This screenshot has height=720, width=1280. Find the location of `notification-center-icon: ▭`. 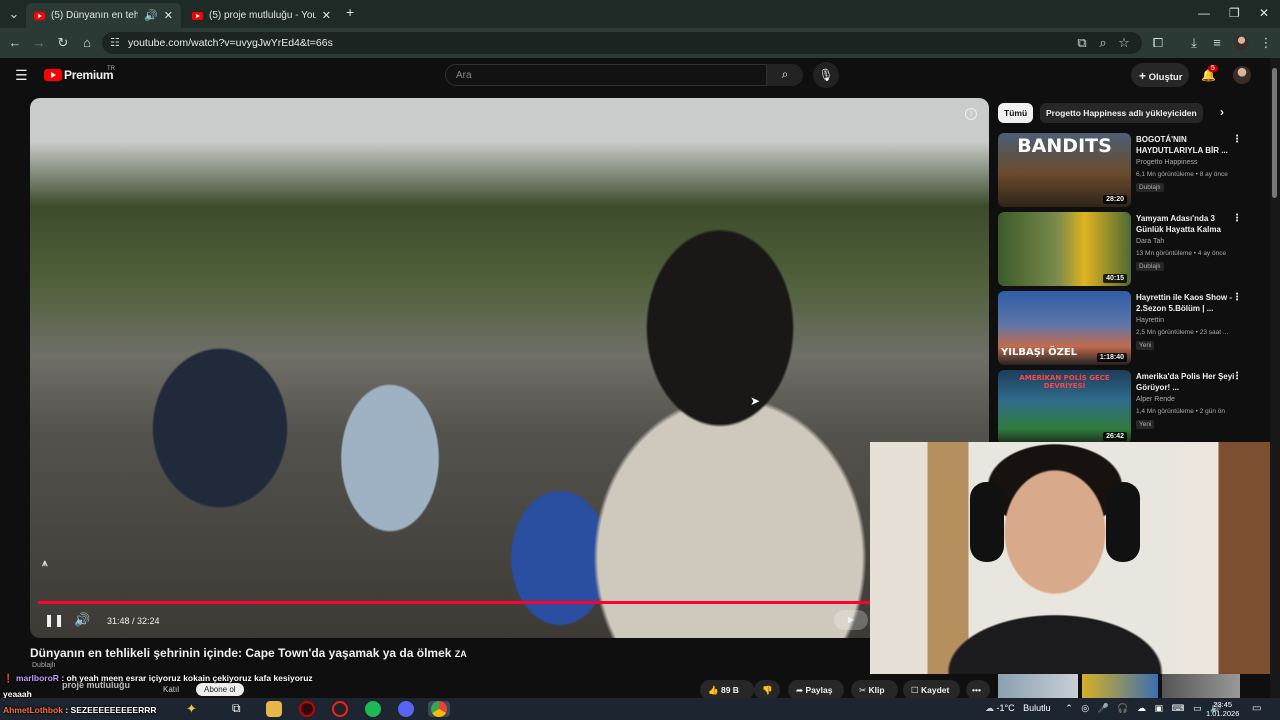

notification-center-icon: ▭ is located at coordinates (1256, 708).